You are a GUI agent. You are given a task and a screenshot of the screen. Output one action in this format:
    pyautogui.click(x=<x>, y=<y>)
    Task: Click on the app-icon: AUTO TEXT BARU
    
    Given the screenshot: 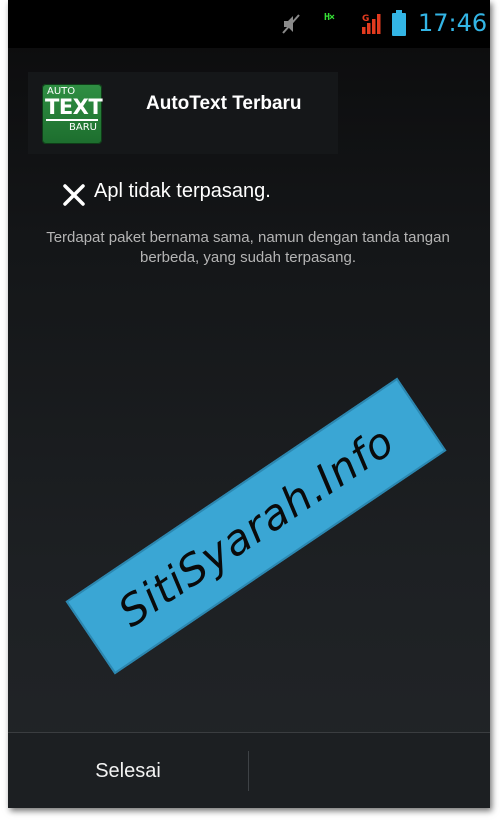 What is the action you would take?
    pyautogui.click(x=72, y=114)
    